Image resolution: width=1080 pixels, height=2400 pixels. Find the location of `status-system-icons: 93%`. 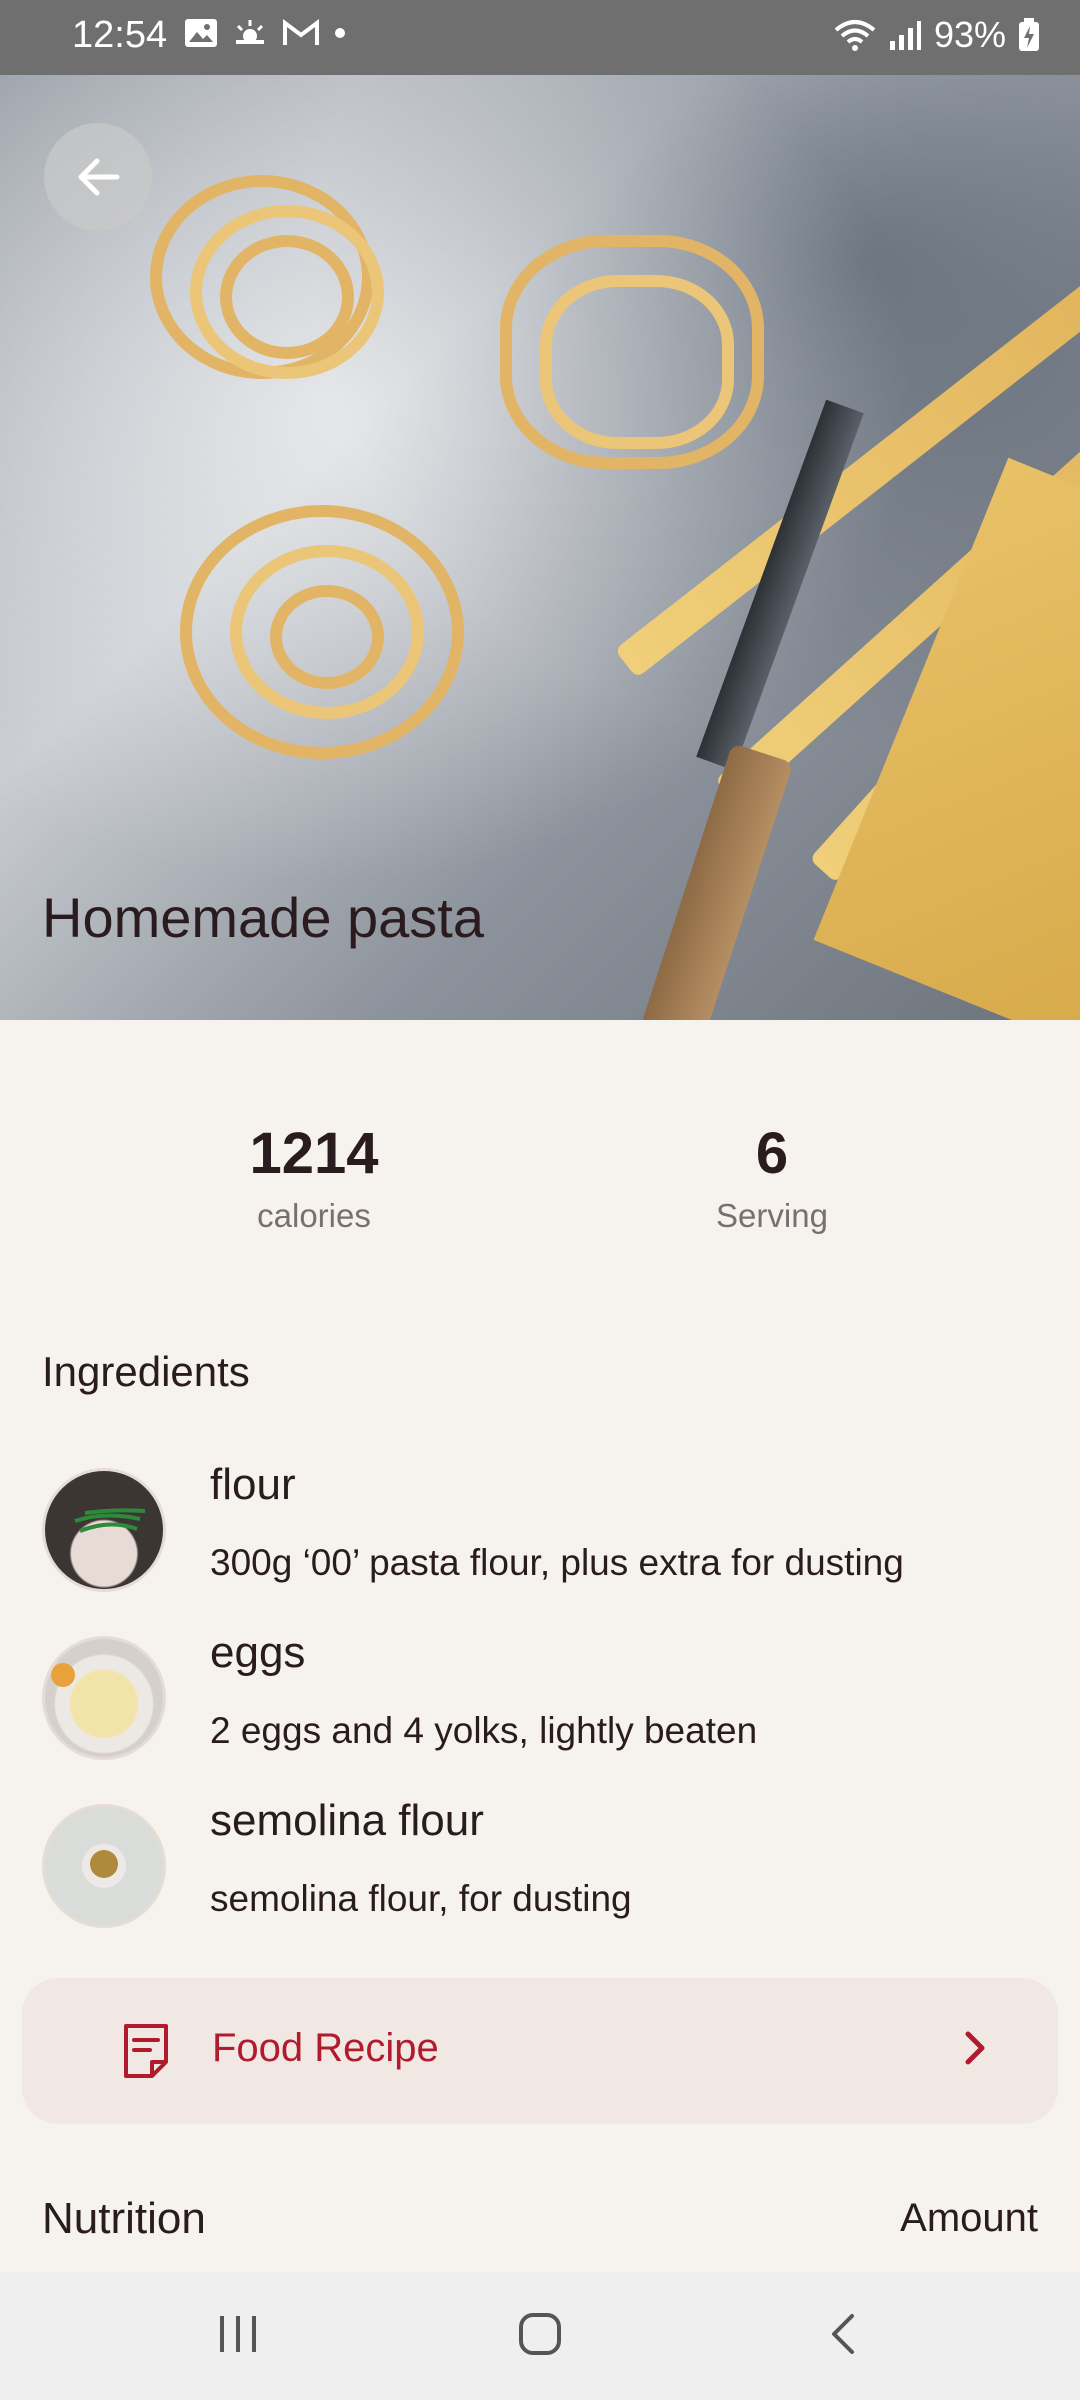

status-system-icons: 93% is located at coordinates (937, 35).